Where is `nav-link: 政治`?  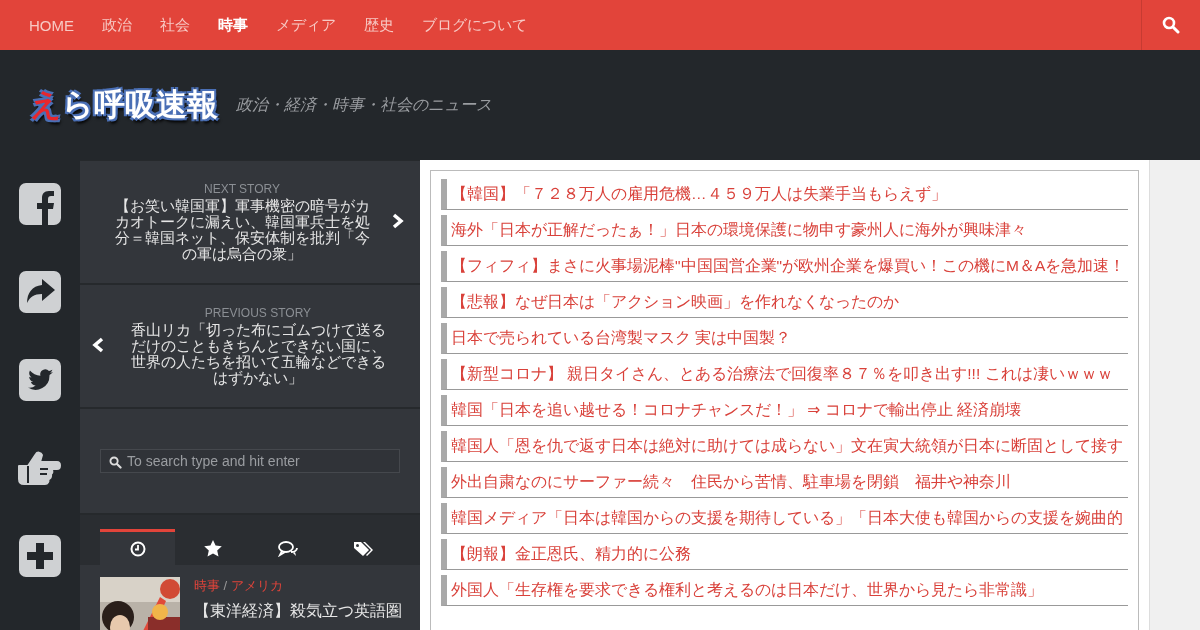 nav-link: 政治 is located at coordinates (117, 25).